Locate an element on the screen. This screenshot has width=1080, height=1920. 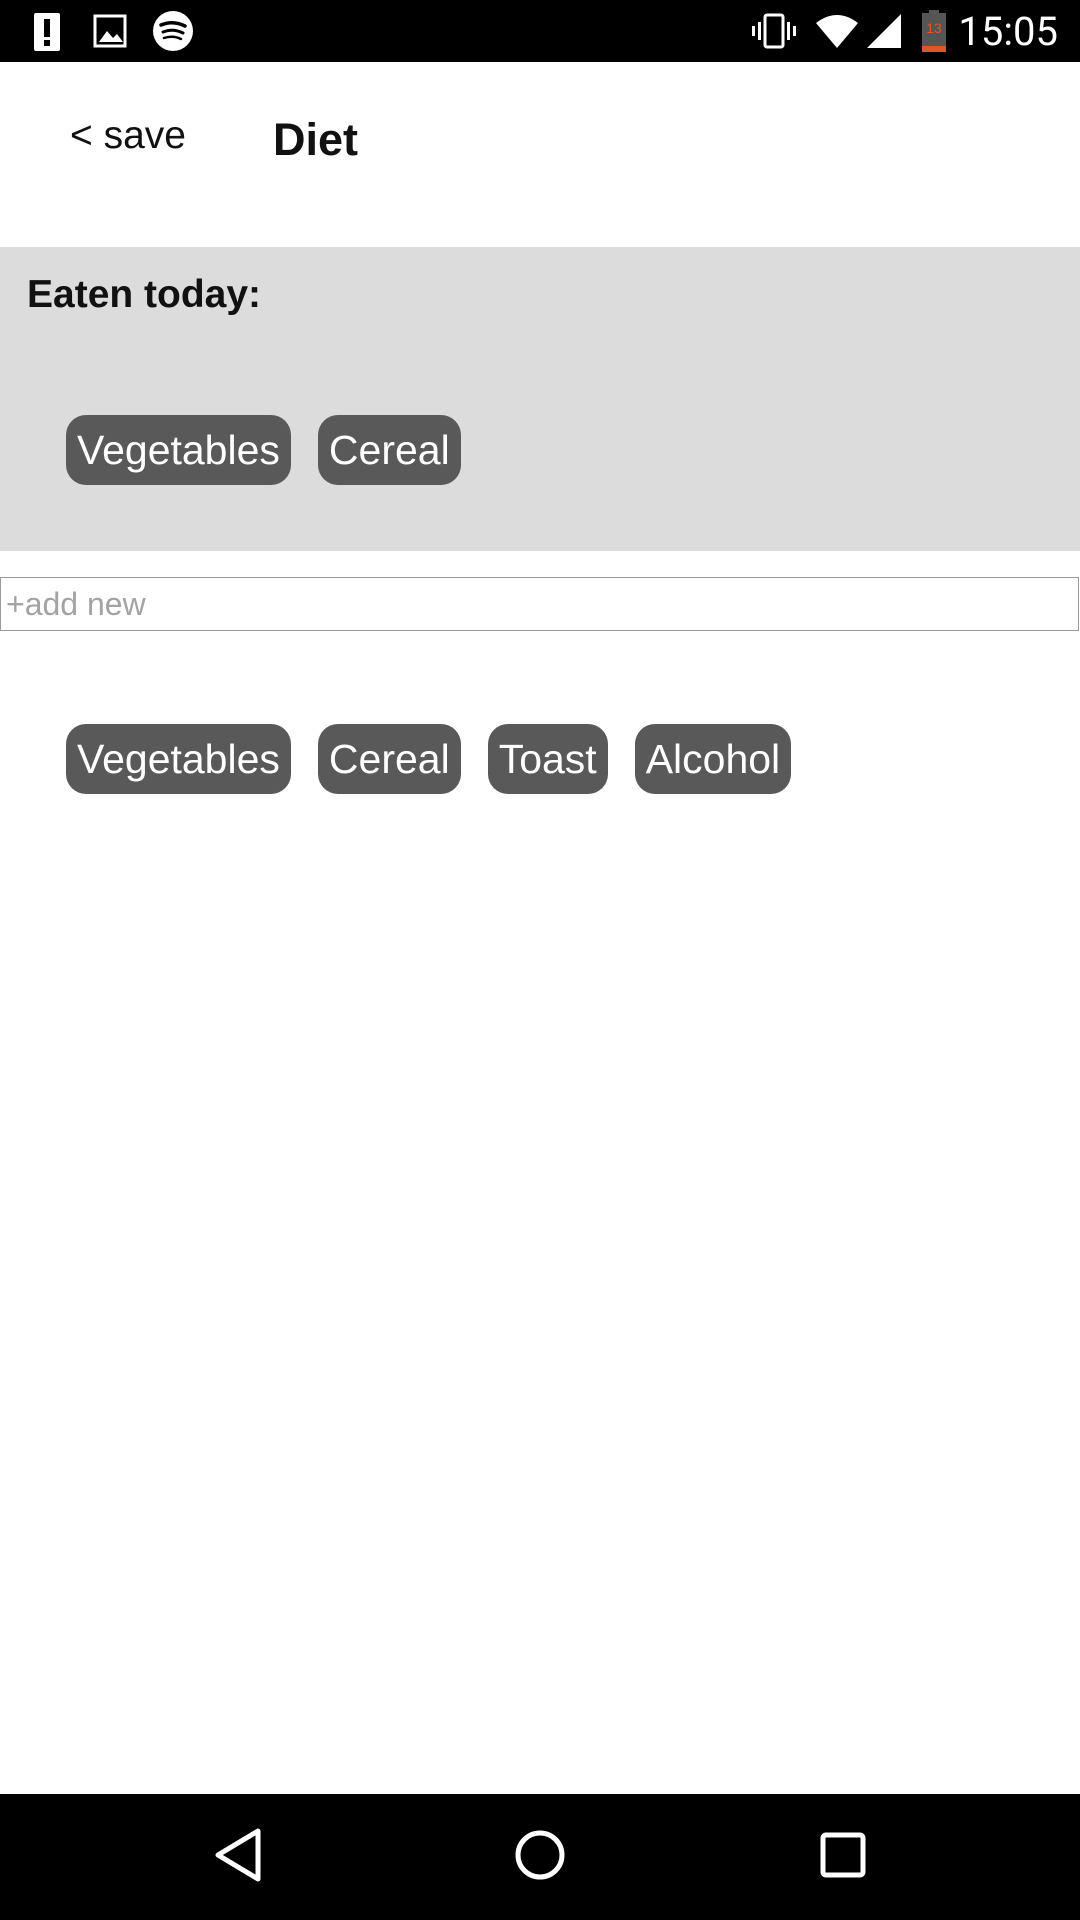
suggestion-chip-vegetables: Vegetables is located at coordinates (178, 759).